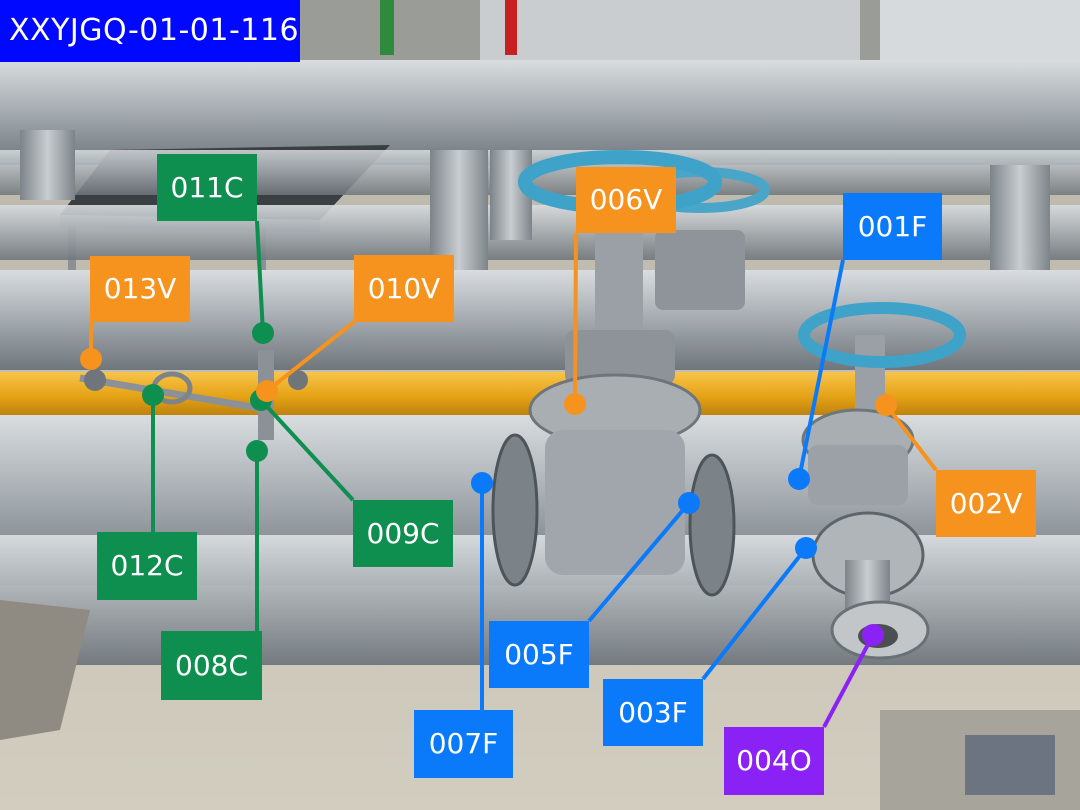 The image size is (1080, 810). I want to click on image-title: XXYJGQ-01-01-116, so click(150, 31).